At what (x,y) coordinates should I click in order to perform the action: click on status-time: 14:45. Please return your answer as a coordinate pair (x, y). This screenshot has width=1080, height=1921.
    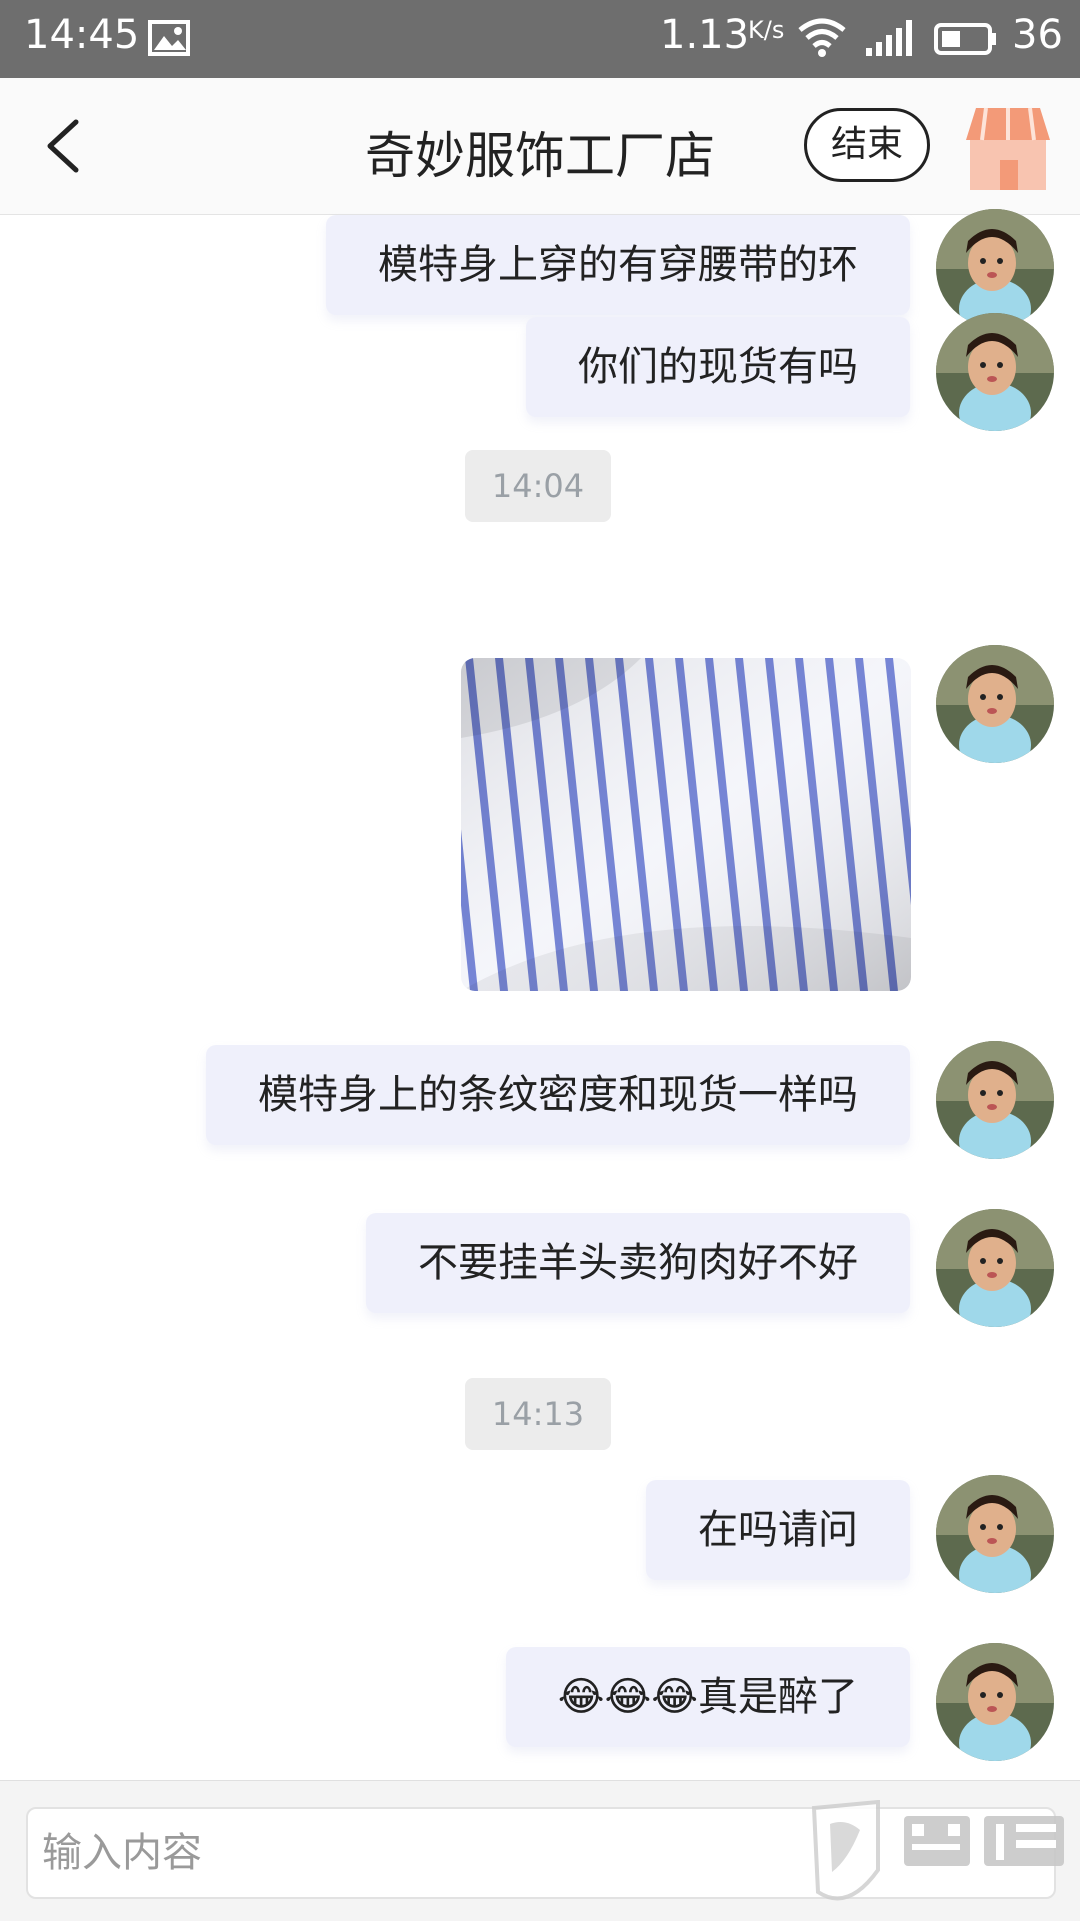
    Looking at the image, I should click on (82, 35).